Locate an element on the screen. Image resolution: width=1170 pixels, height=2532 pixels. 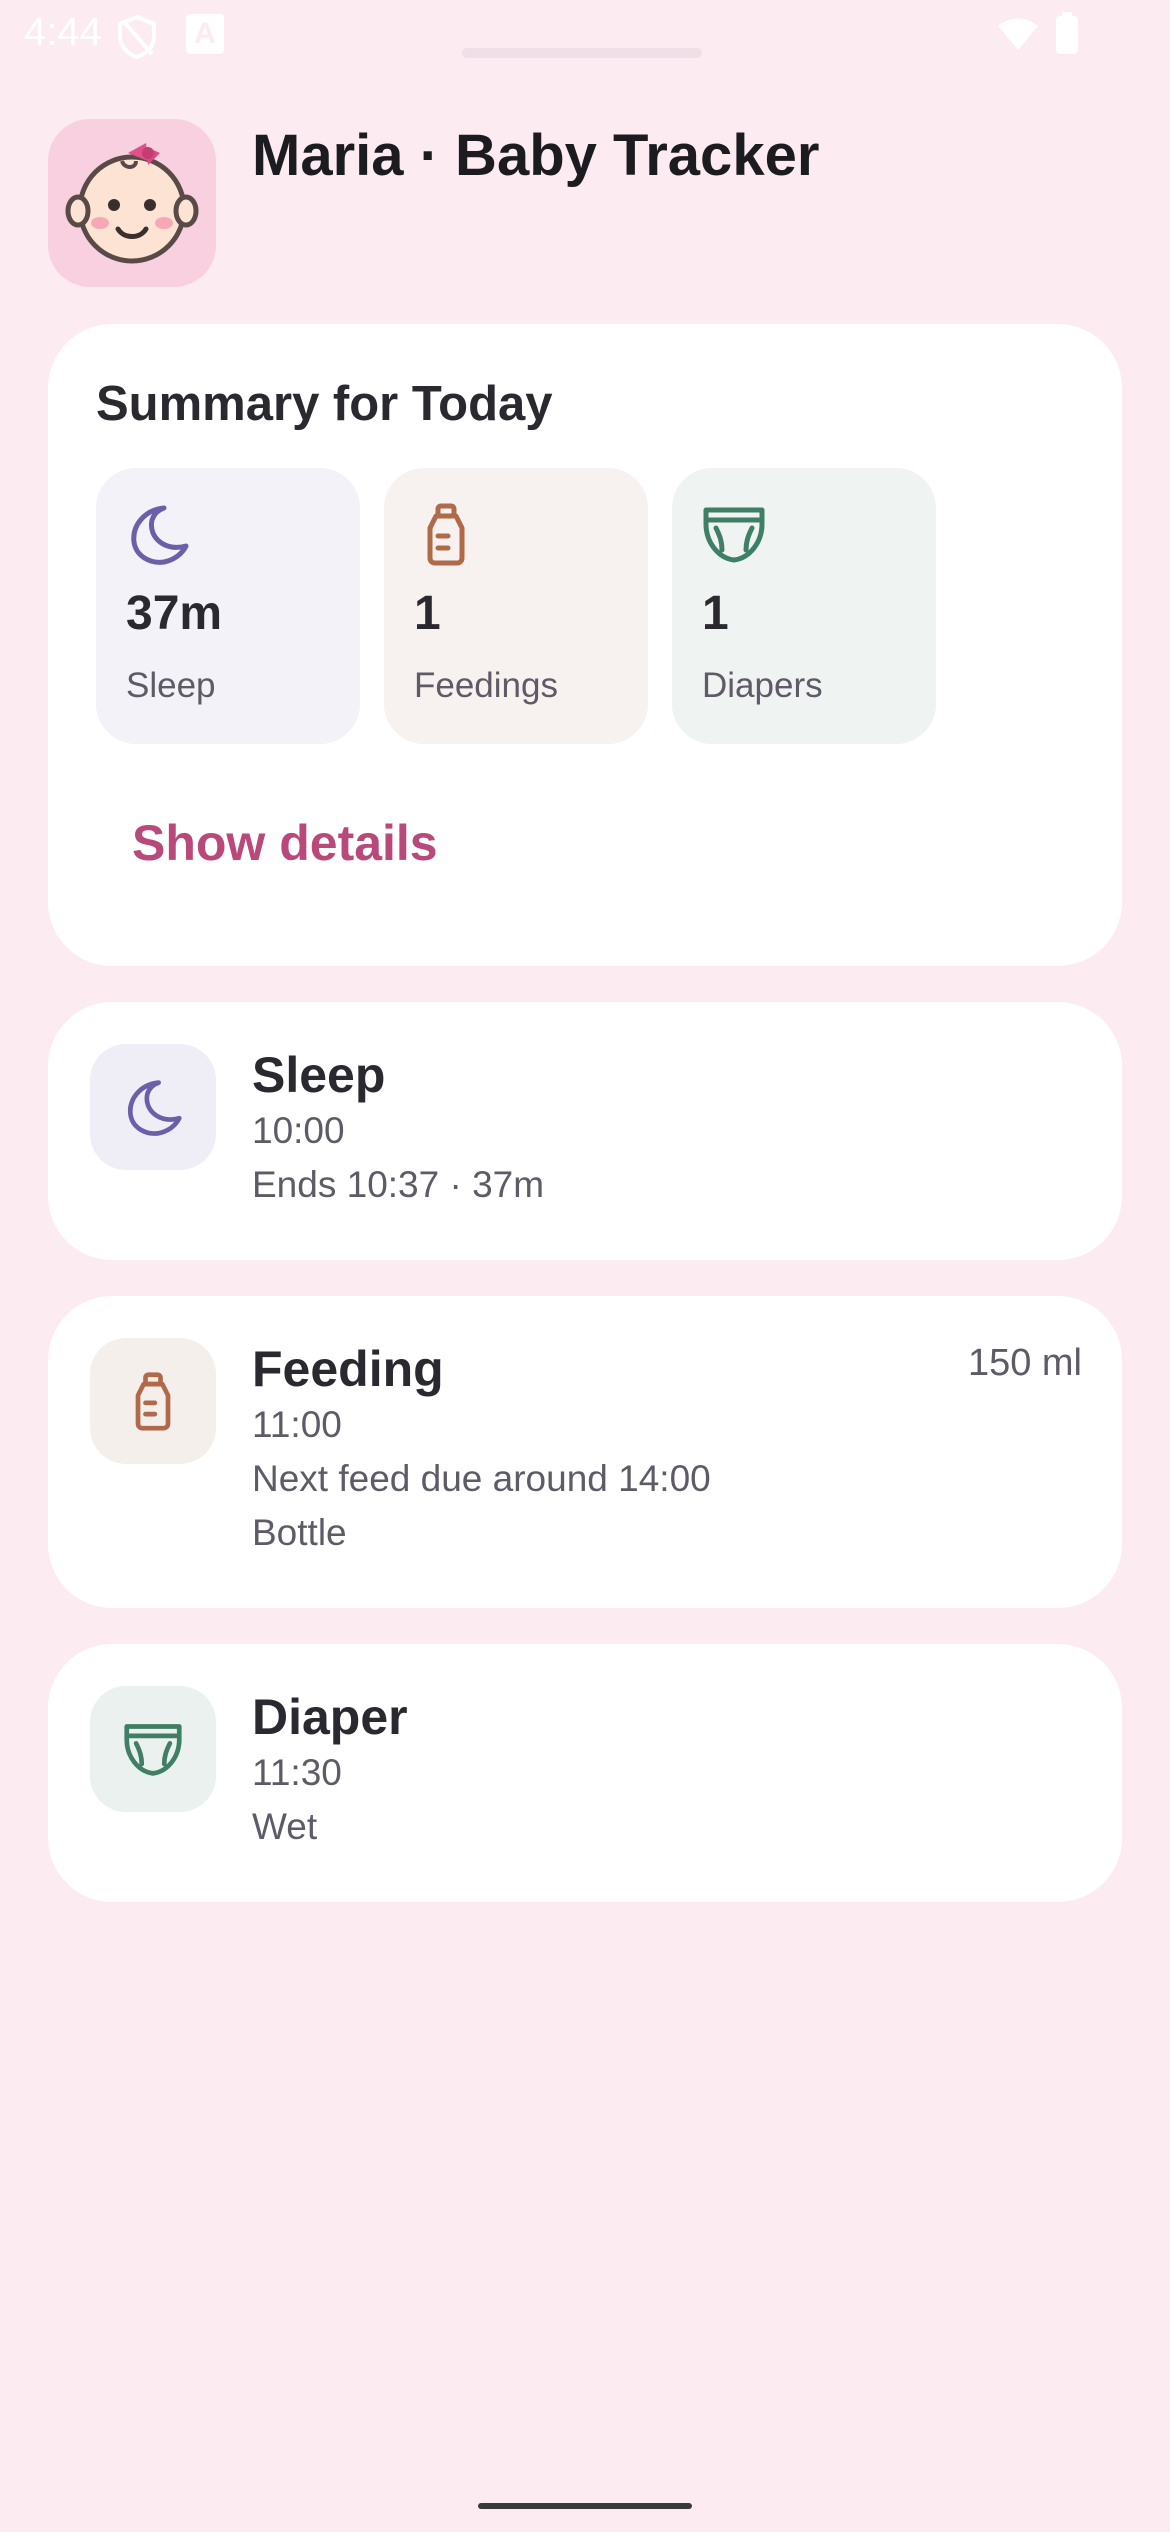
event-title: Diaper is located at coordinates (330, 1717).